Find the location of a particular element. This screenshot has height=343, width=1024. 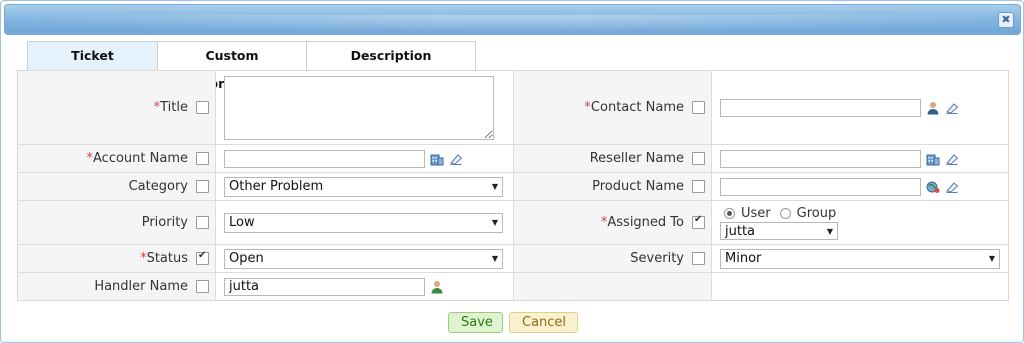

contact-name-mass-edit-checkbox is located at coordinates (698, 107).